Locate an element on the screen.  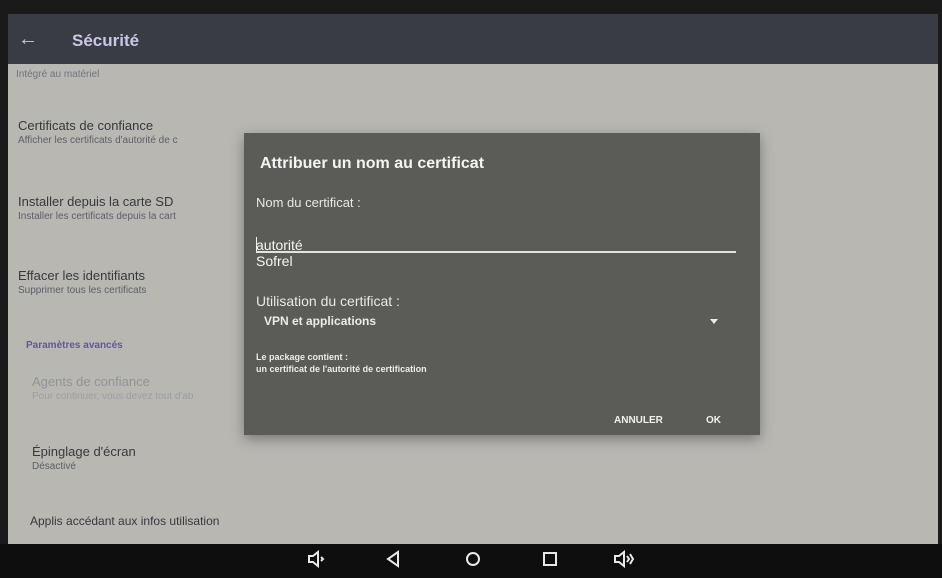
ok-button: OK is located at coordinates (713, 420).